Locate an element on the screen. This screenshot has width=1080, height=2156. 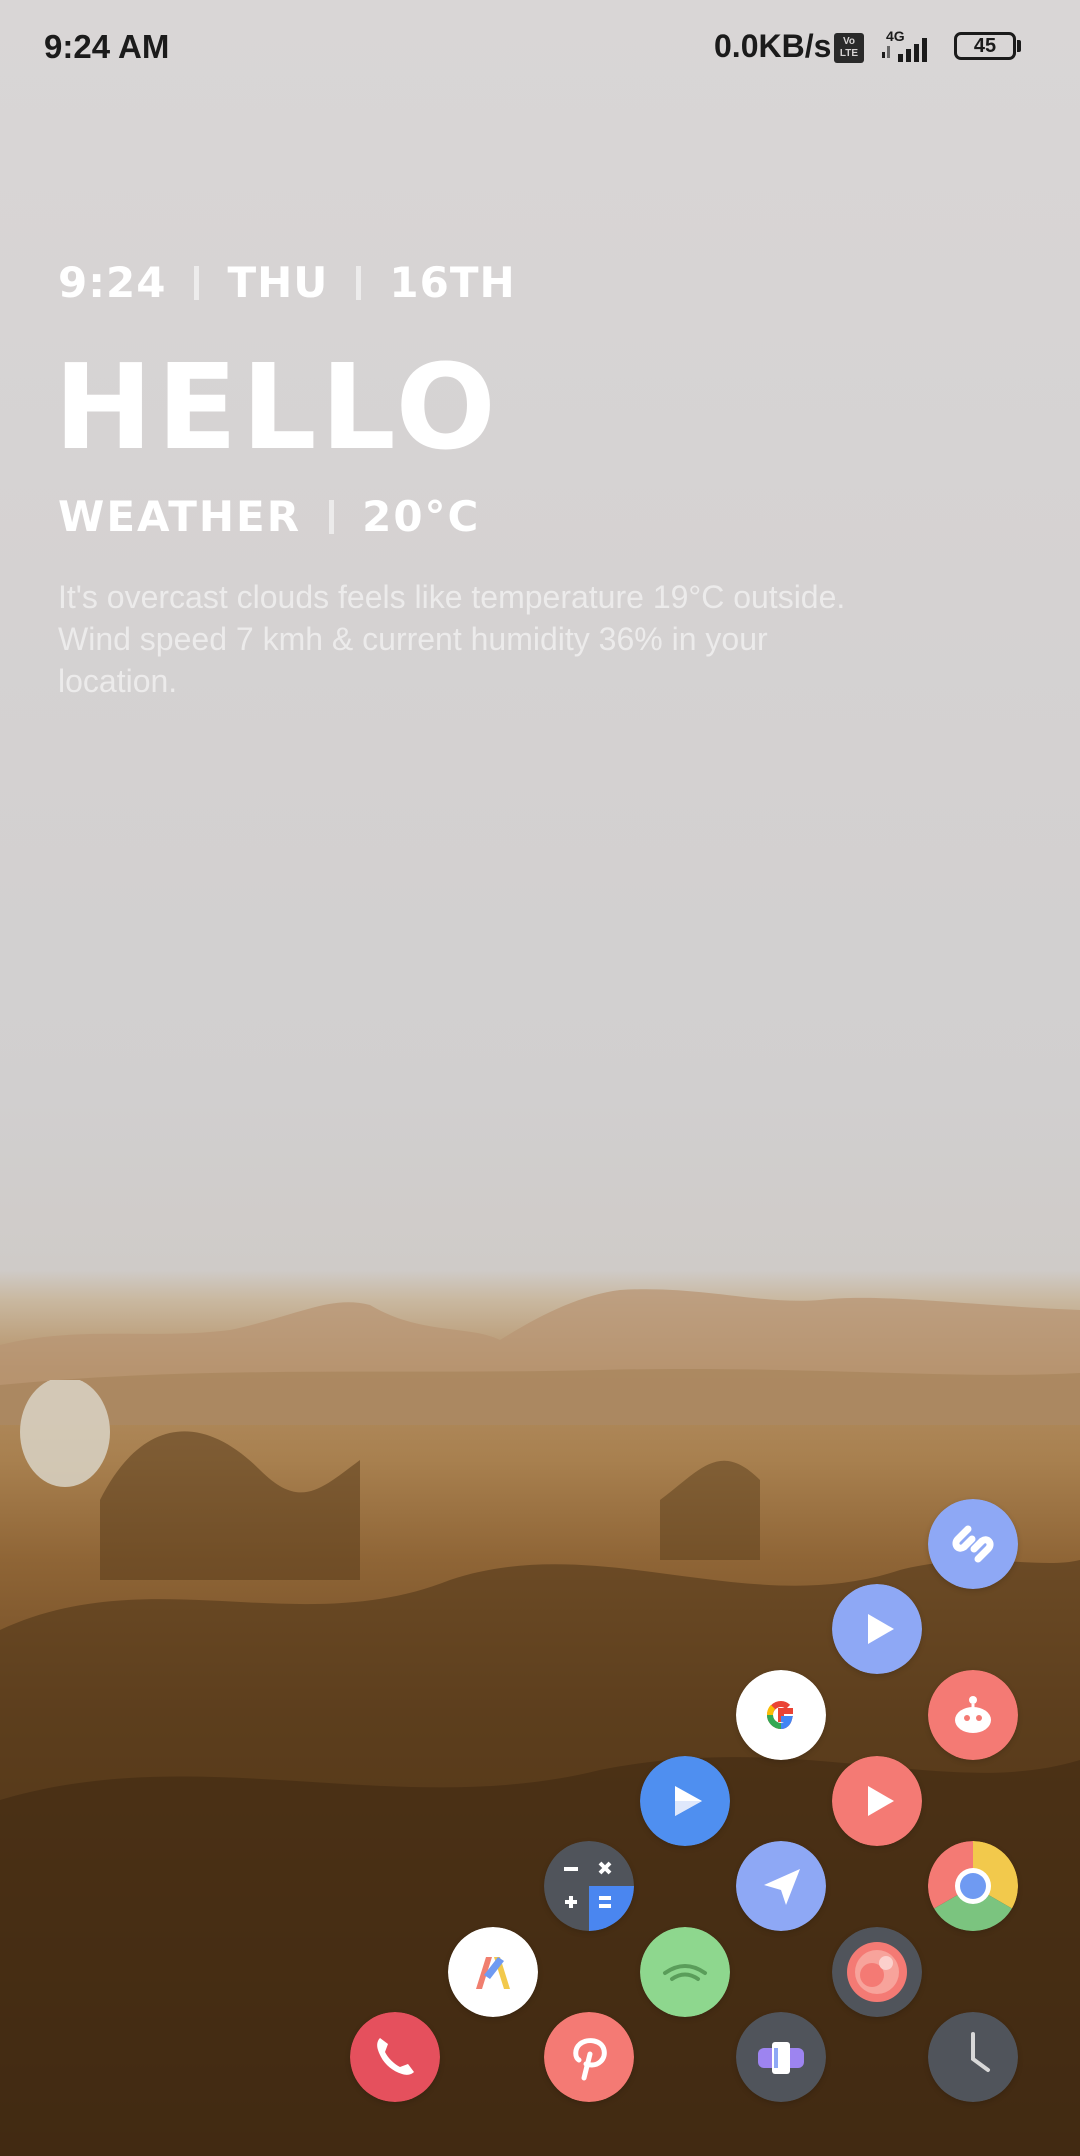
widget-weather-line: WEATHER 20°C is located at coordinates (269, 516).